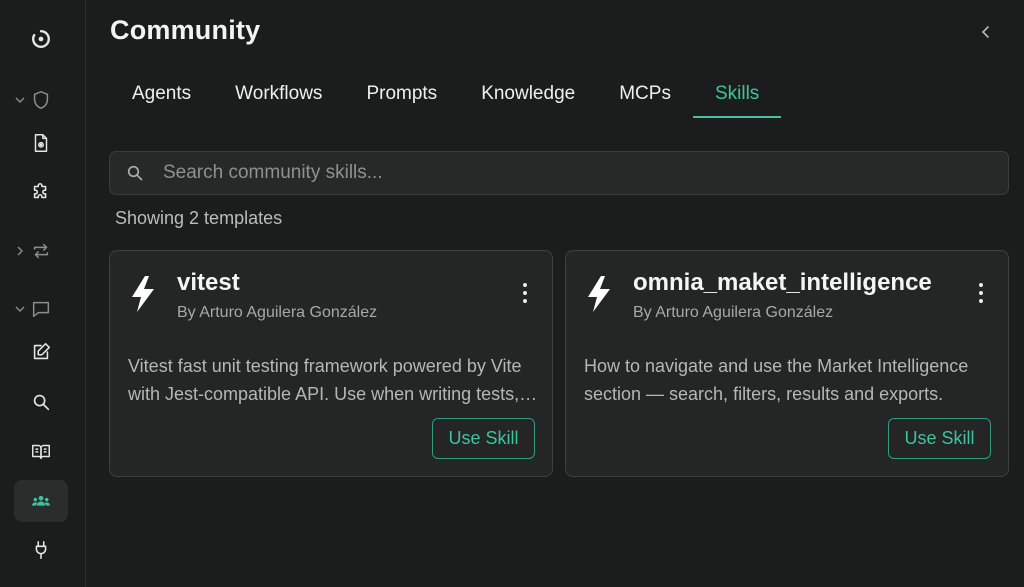 The width and height of the screenshot is (1024, 587). Describe the element at coordinates (41, 501) in the screenshot. I see `community-icon` at that location.